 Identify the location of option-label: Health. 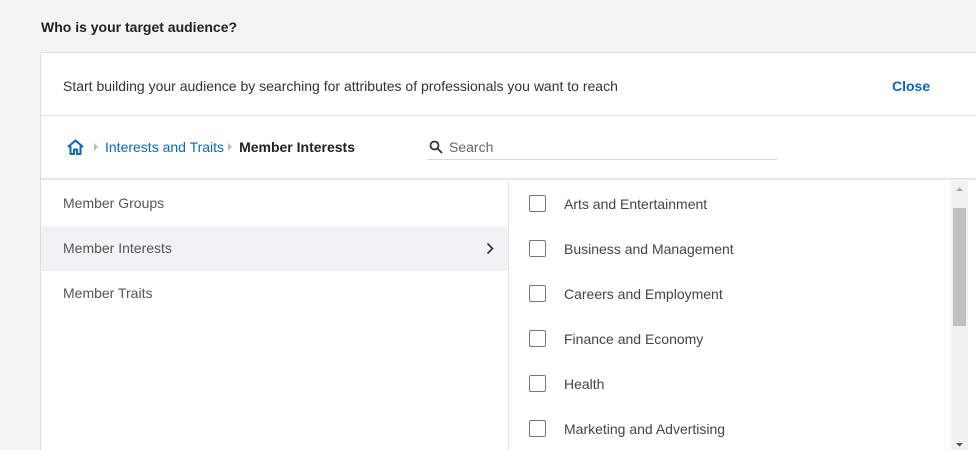
(584, 383).